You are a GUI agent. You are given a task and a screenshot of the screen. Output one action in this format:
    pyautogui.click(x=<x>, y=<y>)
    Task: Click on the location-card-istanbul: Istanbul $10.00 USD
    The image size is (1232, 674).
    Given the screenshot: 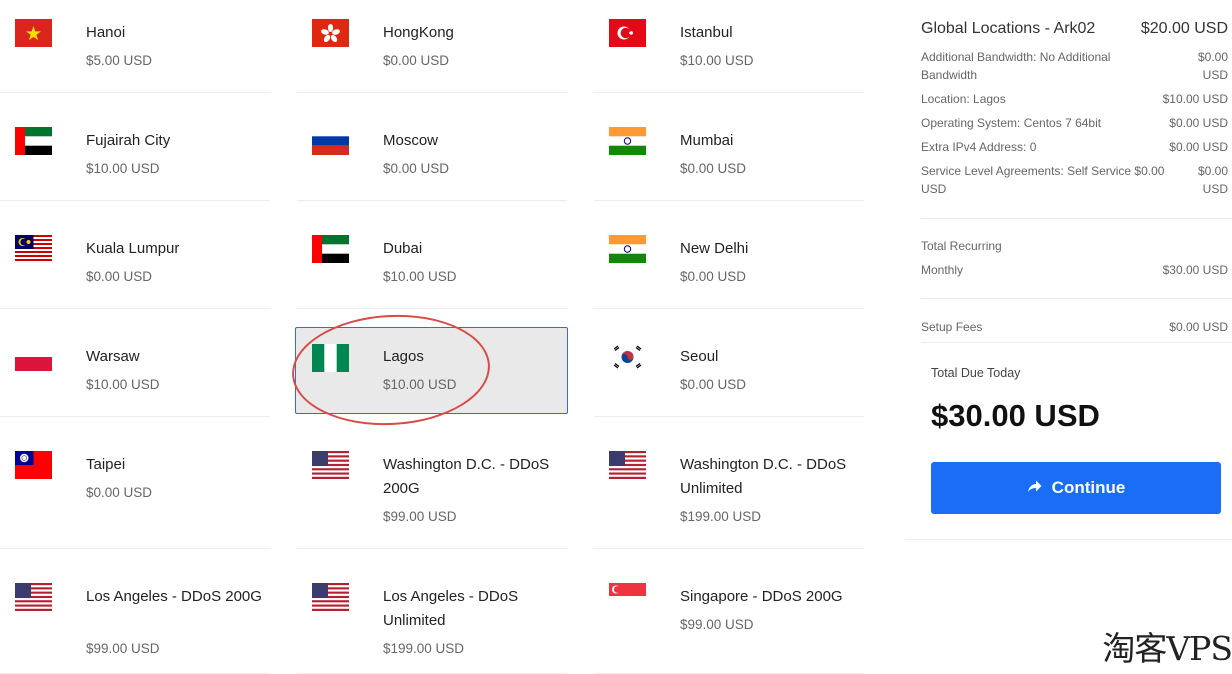 What is the action you would take?
    pyautogui.click(x=729, y=46)
    